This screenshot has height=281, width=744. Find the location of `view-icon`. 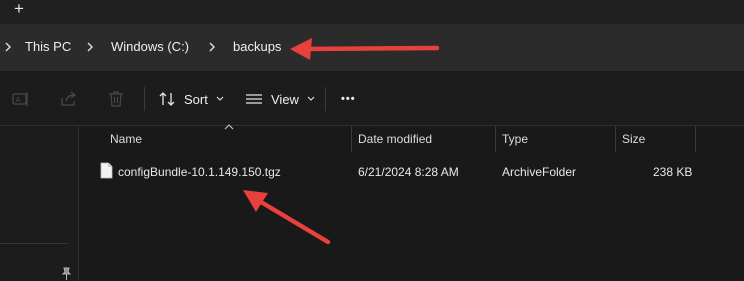

view-icon is located at coordinates (254, 99).